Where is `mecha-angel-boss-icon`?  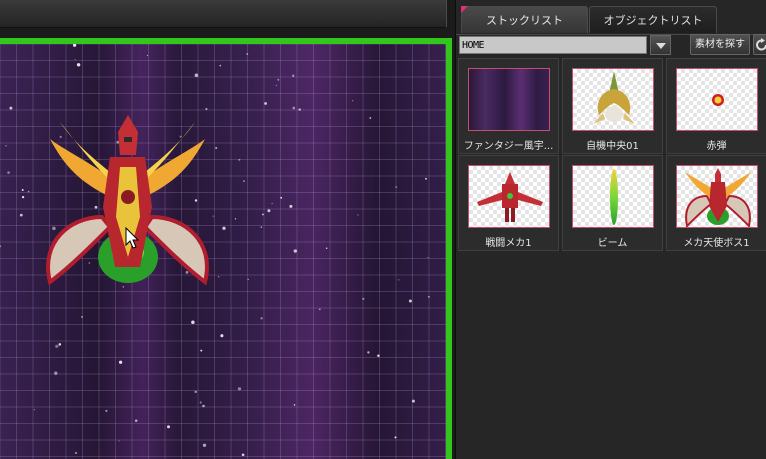 mecha-angel-boss-icon is located at coordinates (717, 196).